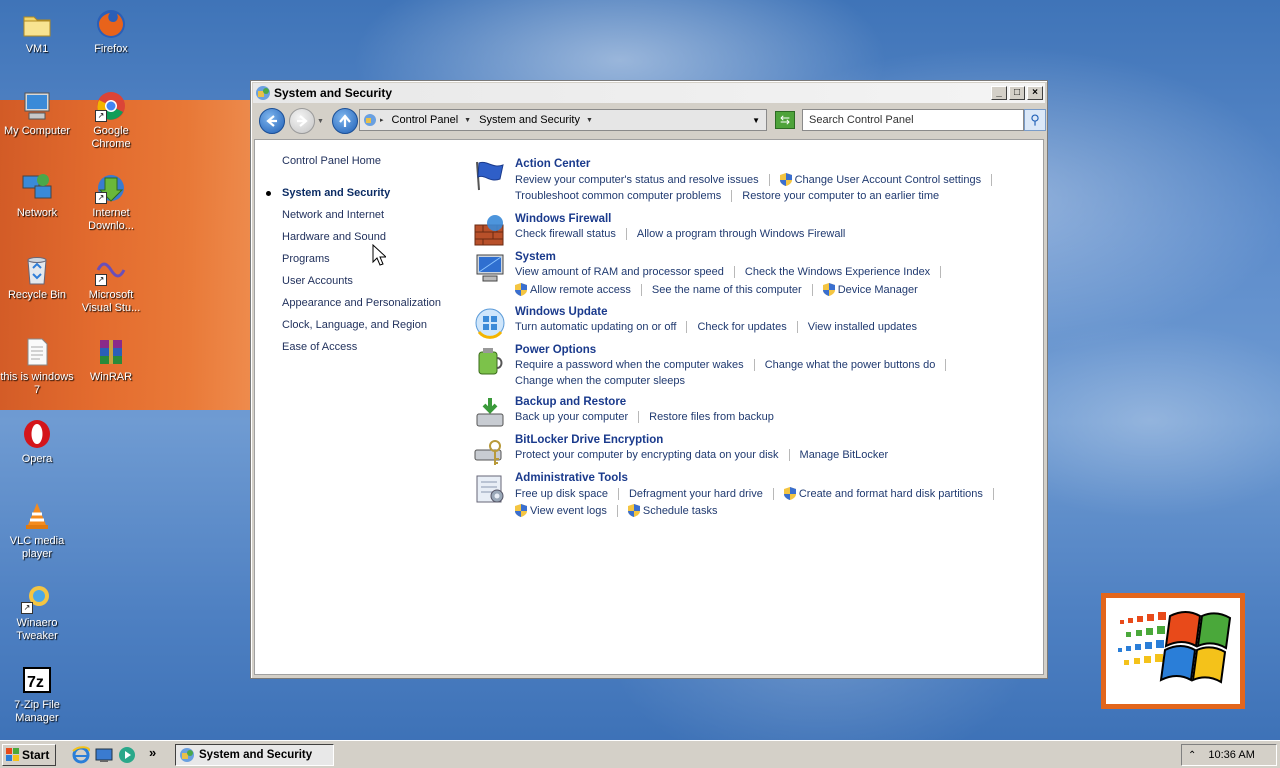 The height and width of the screenshot is (768, 1280). What do you see at coordinates (81, 755) in the screenshot?
I see `internet-explorer-icon` at bounding box center [81, 755].